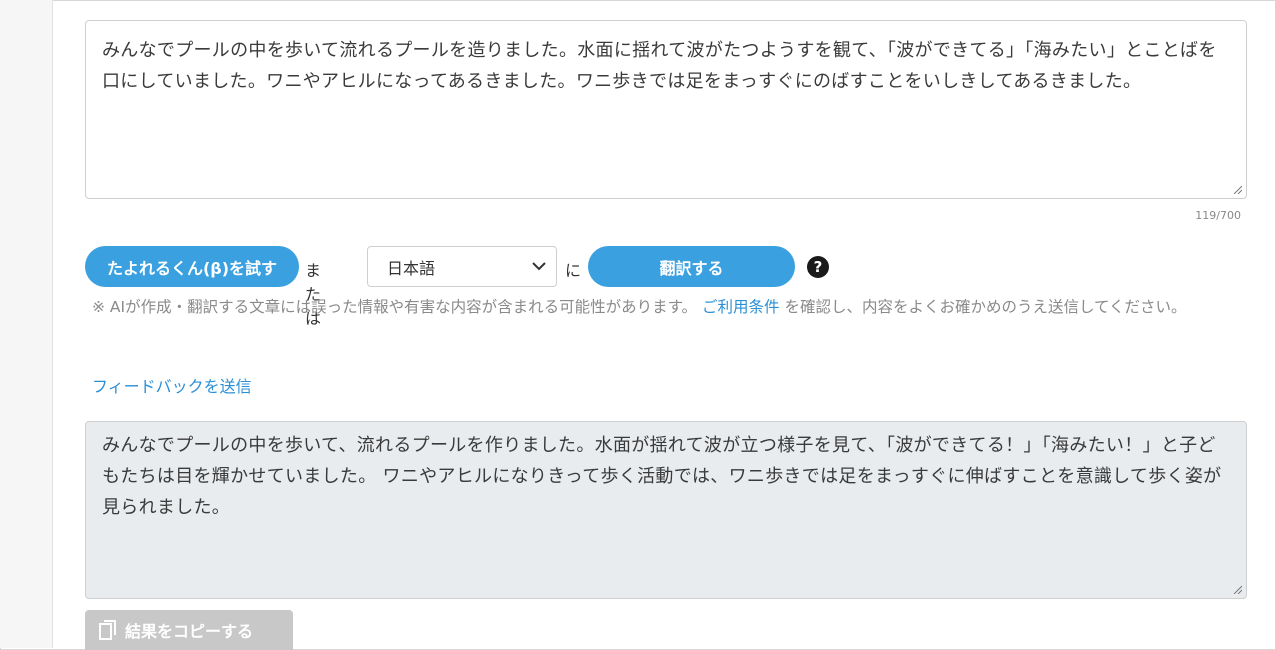  I want to click on help-icon: ?, so click(818, 267).